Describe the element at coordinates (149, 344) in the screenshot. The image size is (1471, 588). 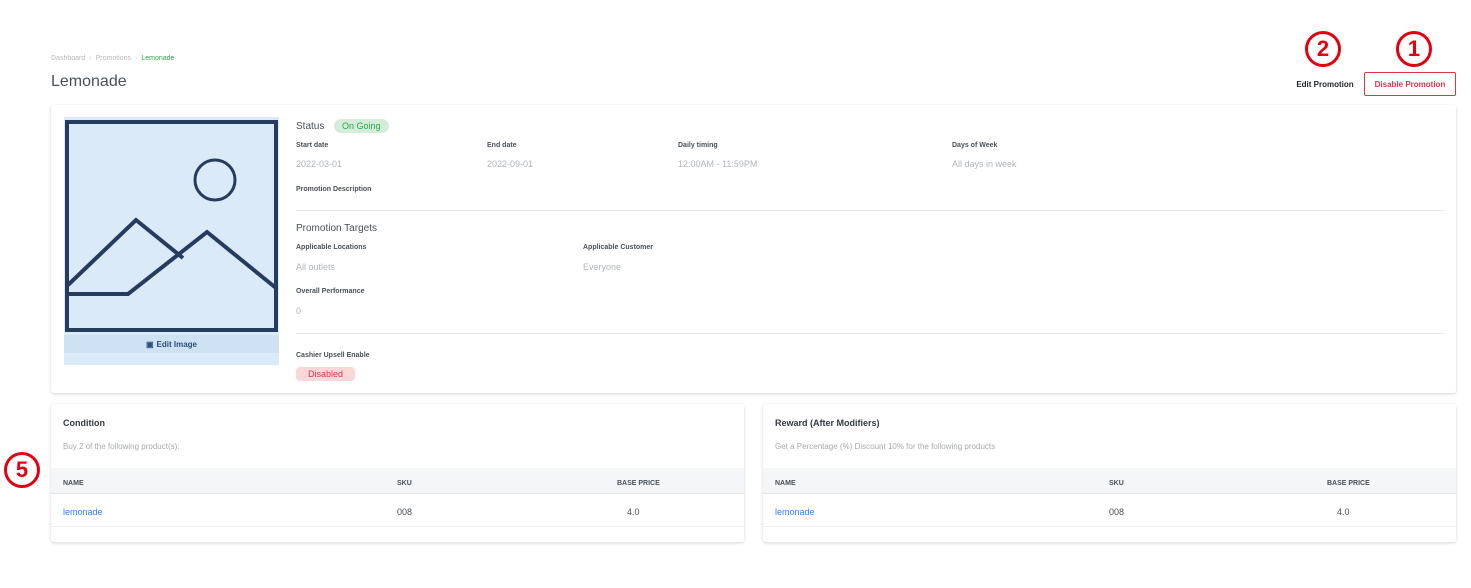
I see `image-icon: ▣` at that location.